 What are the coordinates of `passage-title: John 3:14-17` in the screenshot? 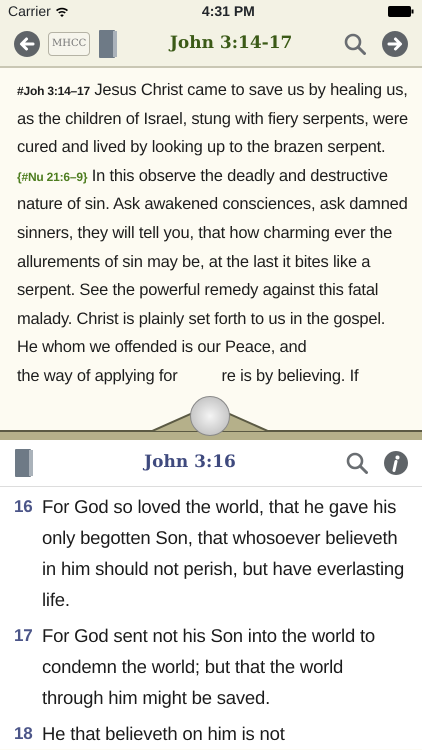 It's located at (231, 44).